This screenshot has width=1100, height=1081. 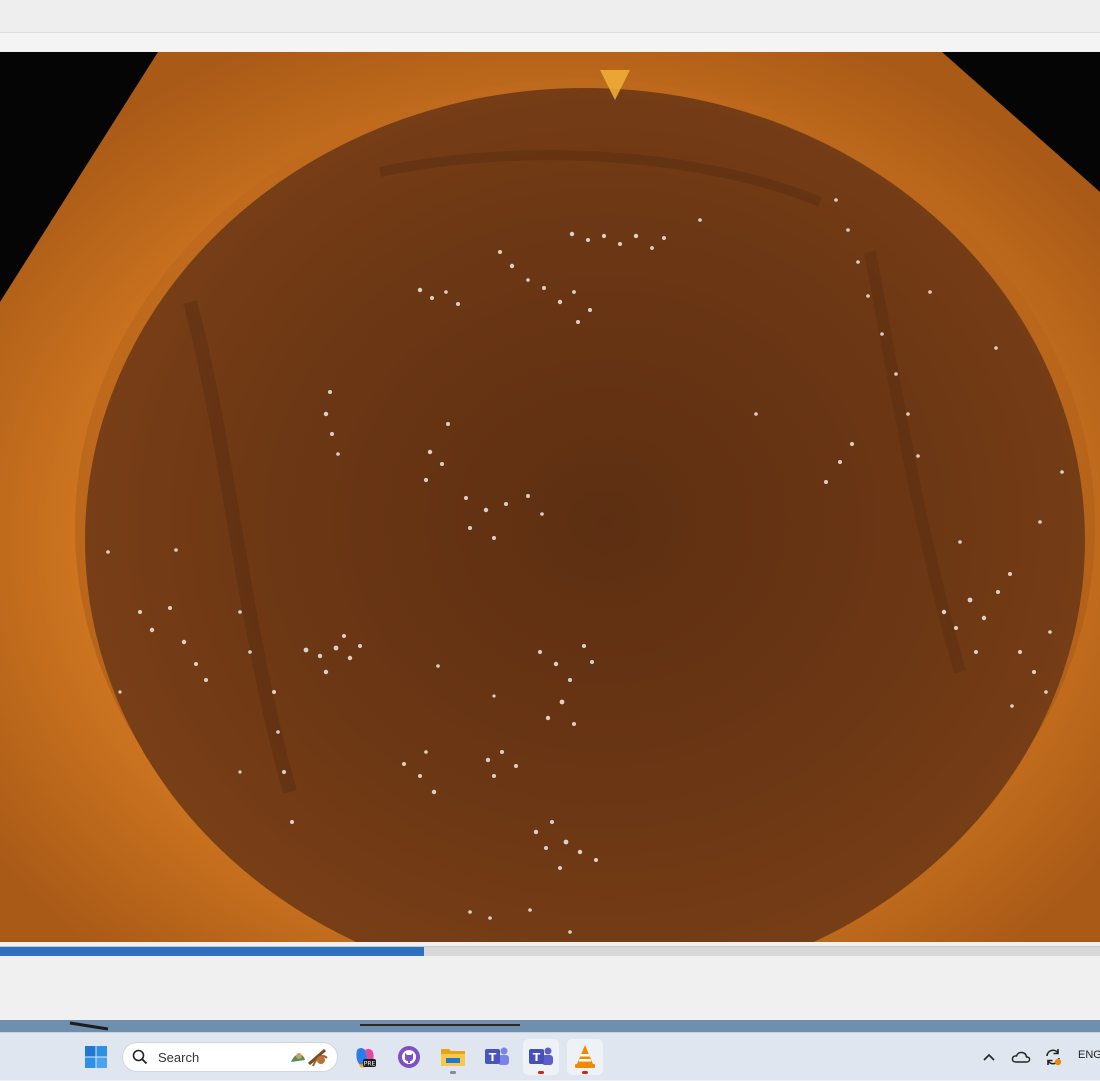 I want to click on vlc-taskbar-button, so click(x=585, y=1057).